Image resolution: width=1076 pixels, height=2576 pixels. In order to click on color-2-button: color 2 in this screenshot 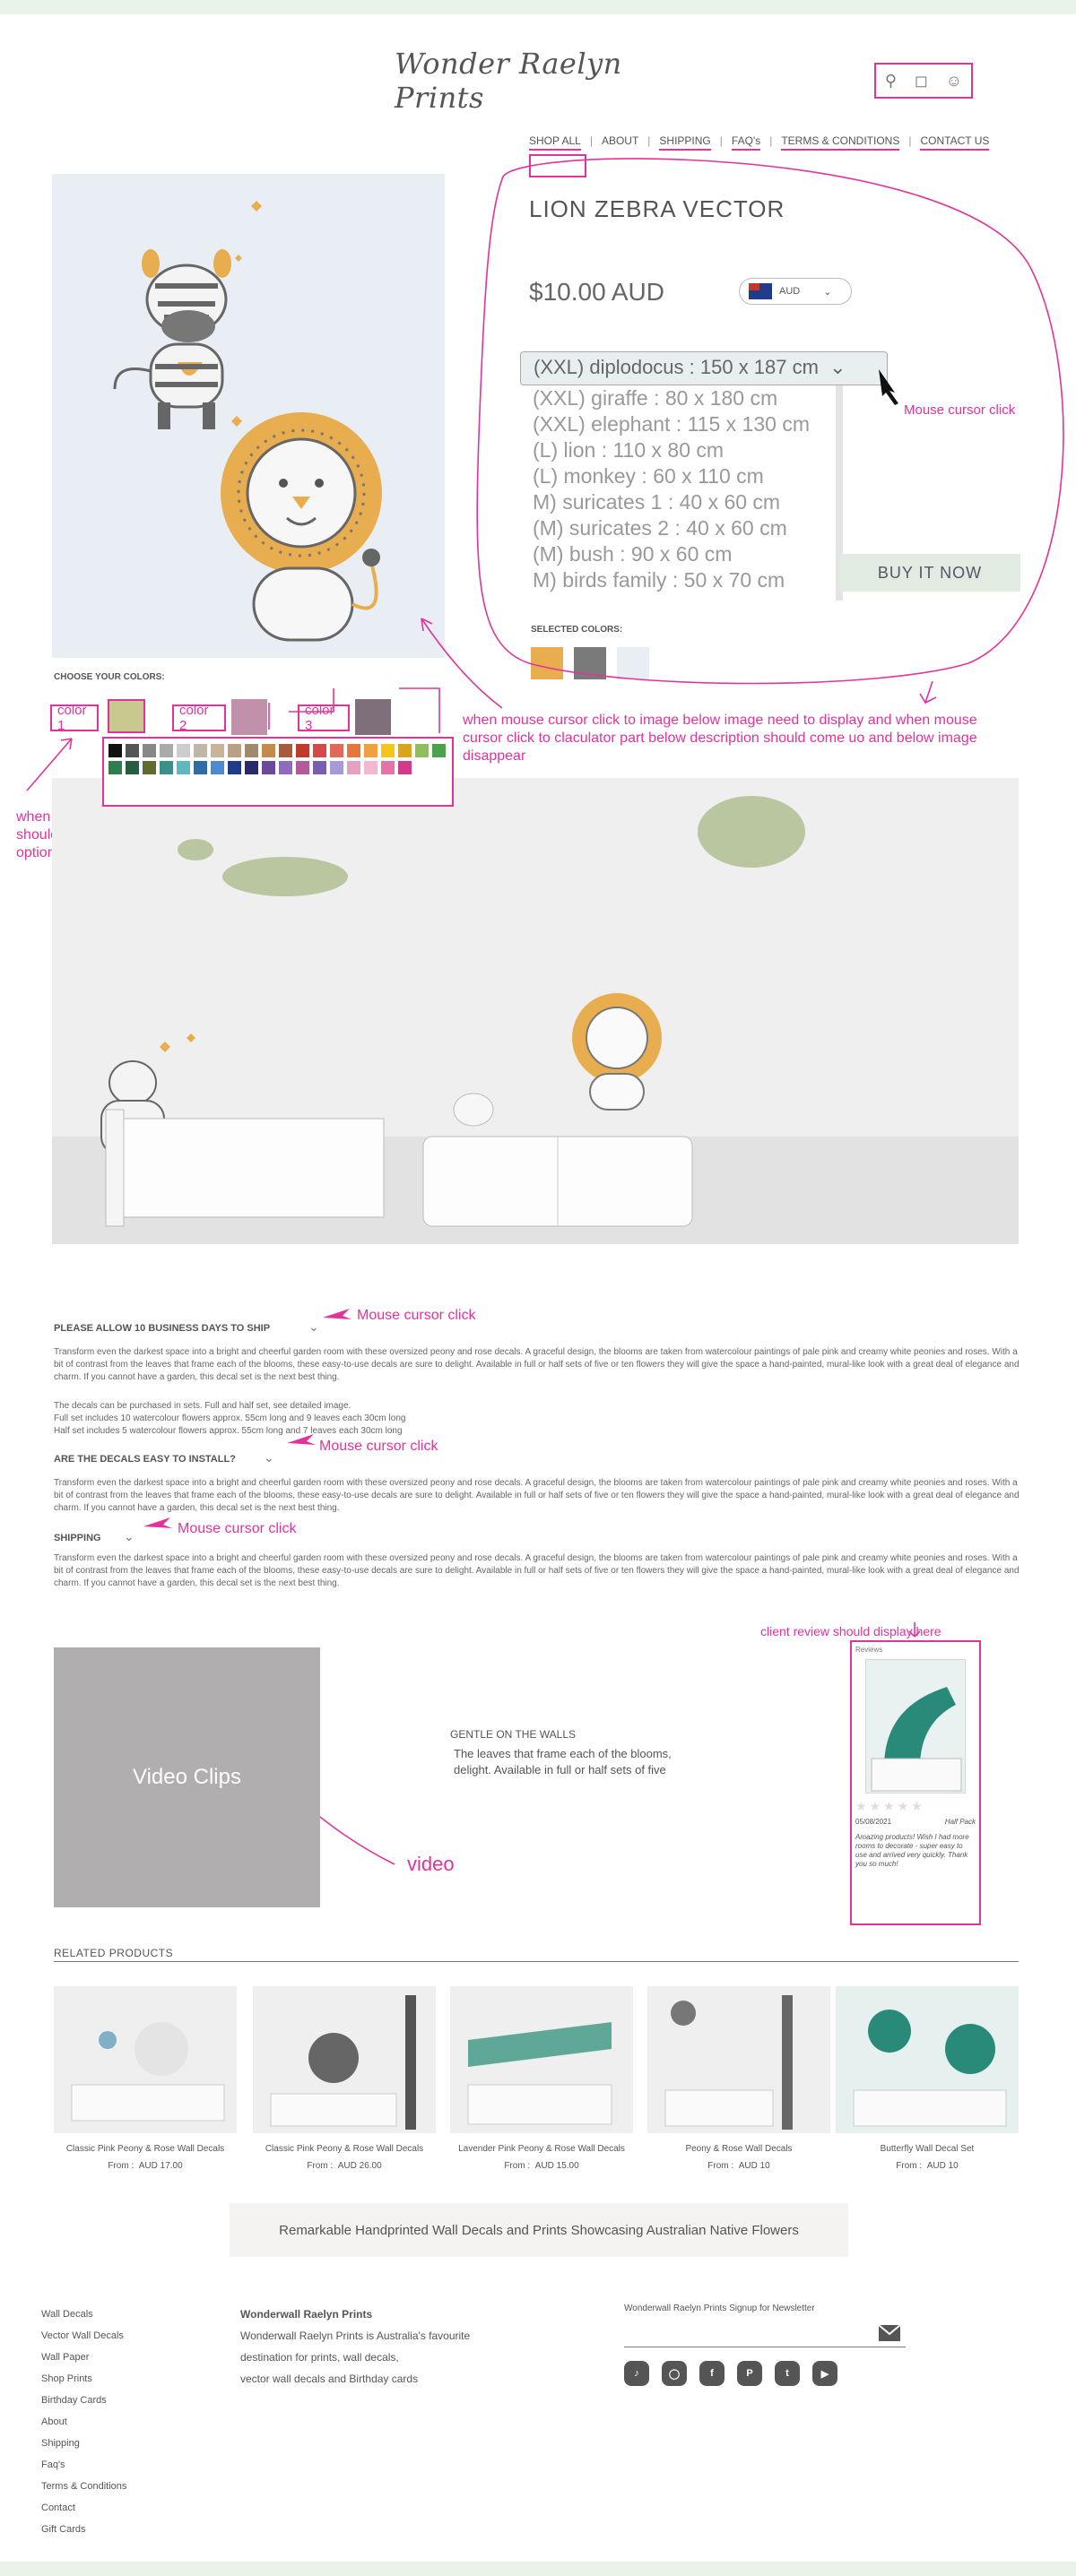, I will do `click(199, 718)`.